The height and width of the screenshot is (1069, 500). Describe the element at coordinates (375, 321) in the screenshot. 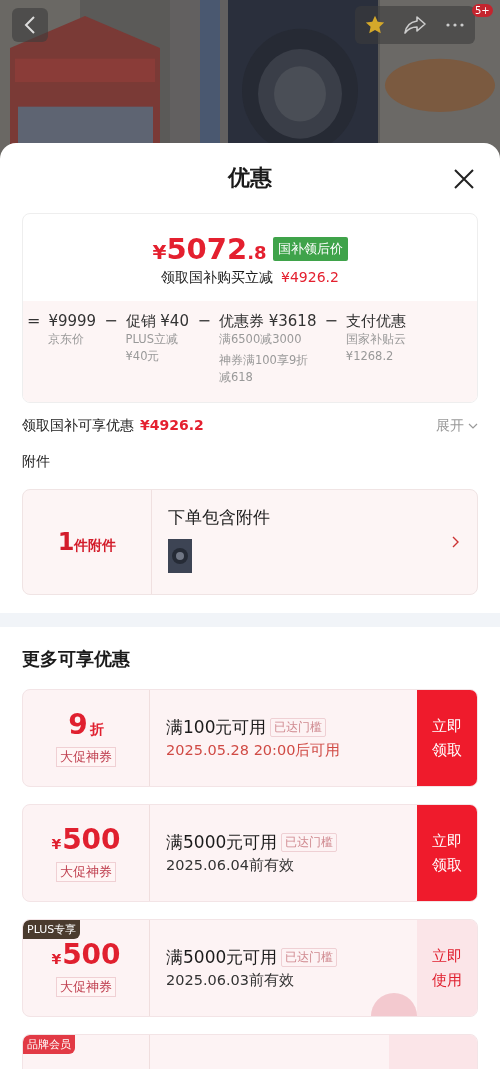

I see `breakdown-title: 支付优惠` at that location.